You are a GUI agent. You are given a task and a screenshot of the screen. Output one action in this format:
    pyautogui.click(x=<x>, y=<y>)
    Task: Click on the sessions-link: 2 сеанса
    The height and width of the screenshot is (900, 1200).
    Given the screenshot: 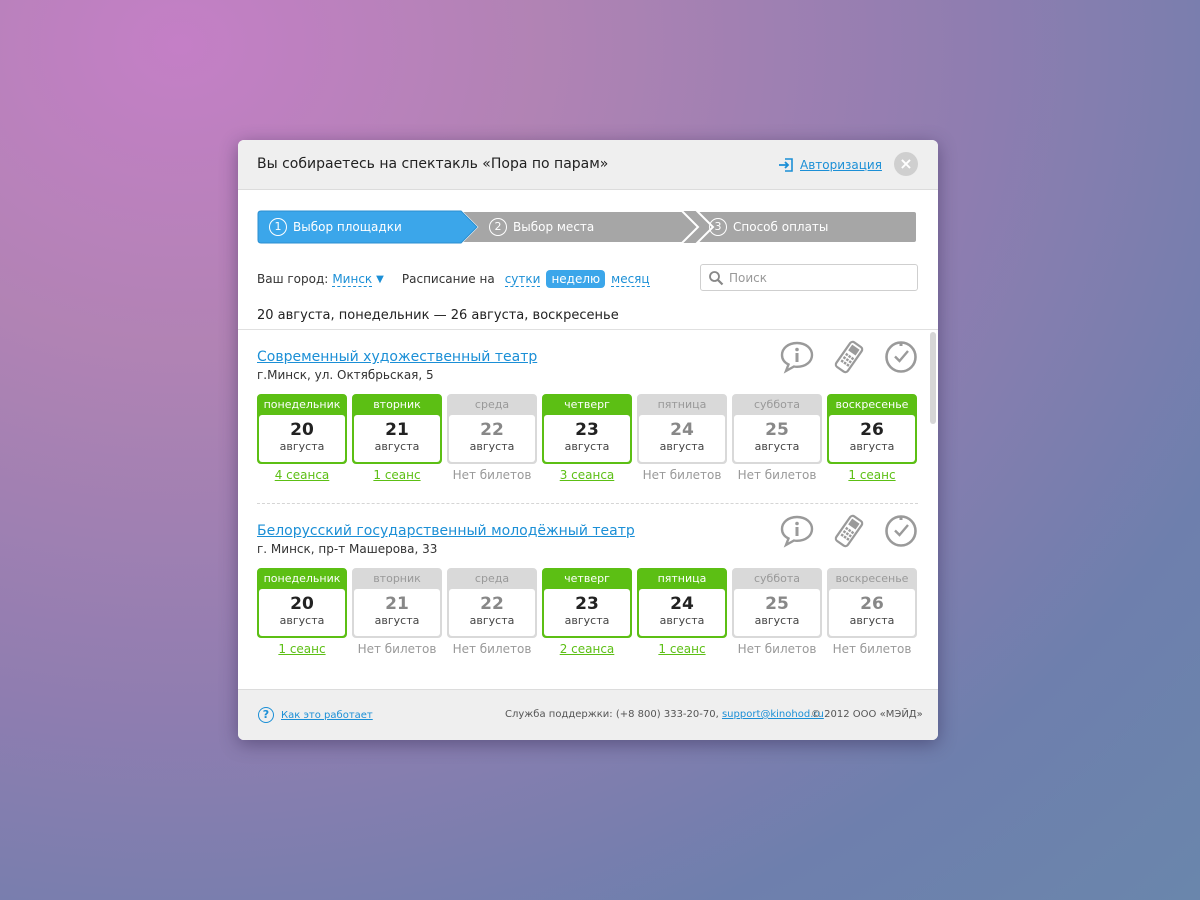 What is the action you would take?
    pyautogui.click(x=587, y=649)
    